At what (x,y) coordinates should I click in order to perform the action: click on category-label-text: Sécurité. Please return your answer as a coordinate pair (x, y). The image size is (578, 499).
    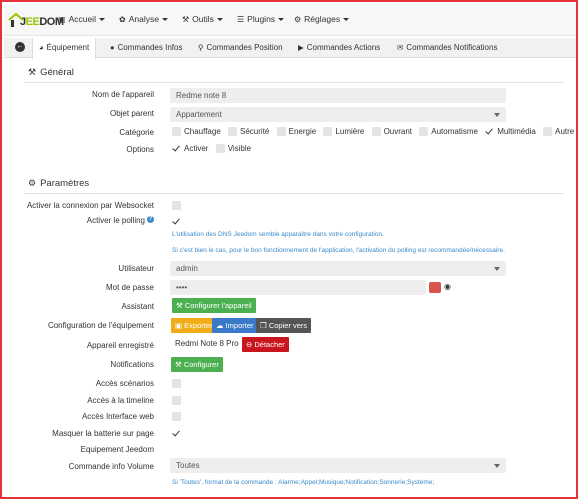
    Looking at the image, I should click on (255, 131).